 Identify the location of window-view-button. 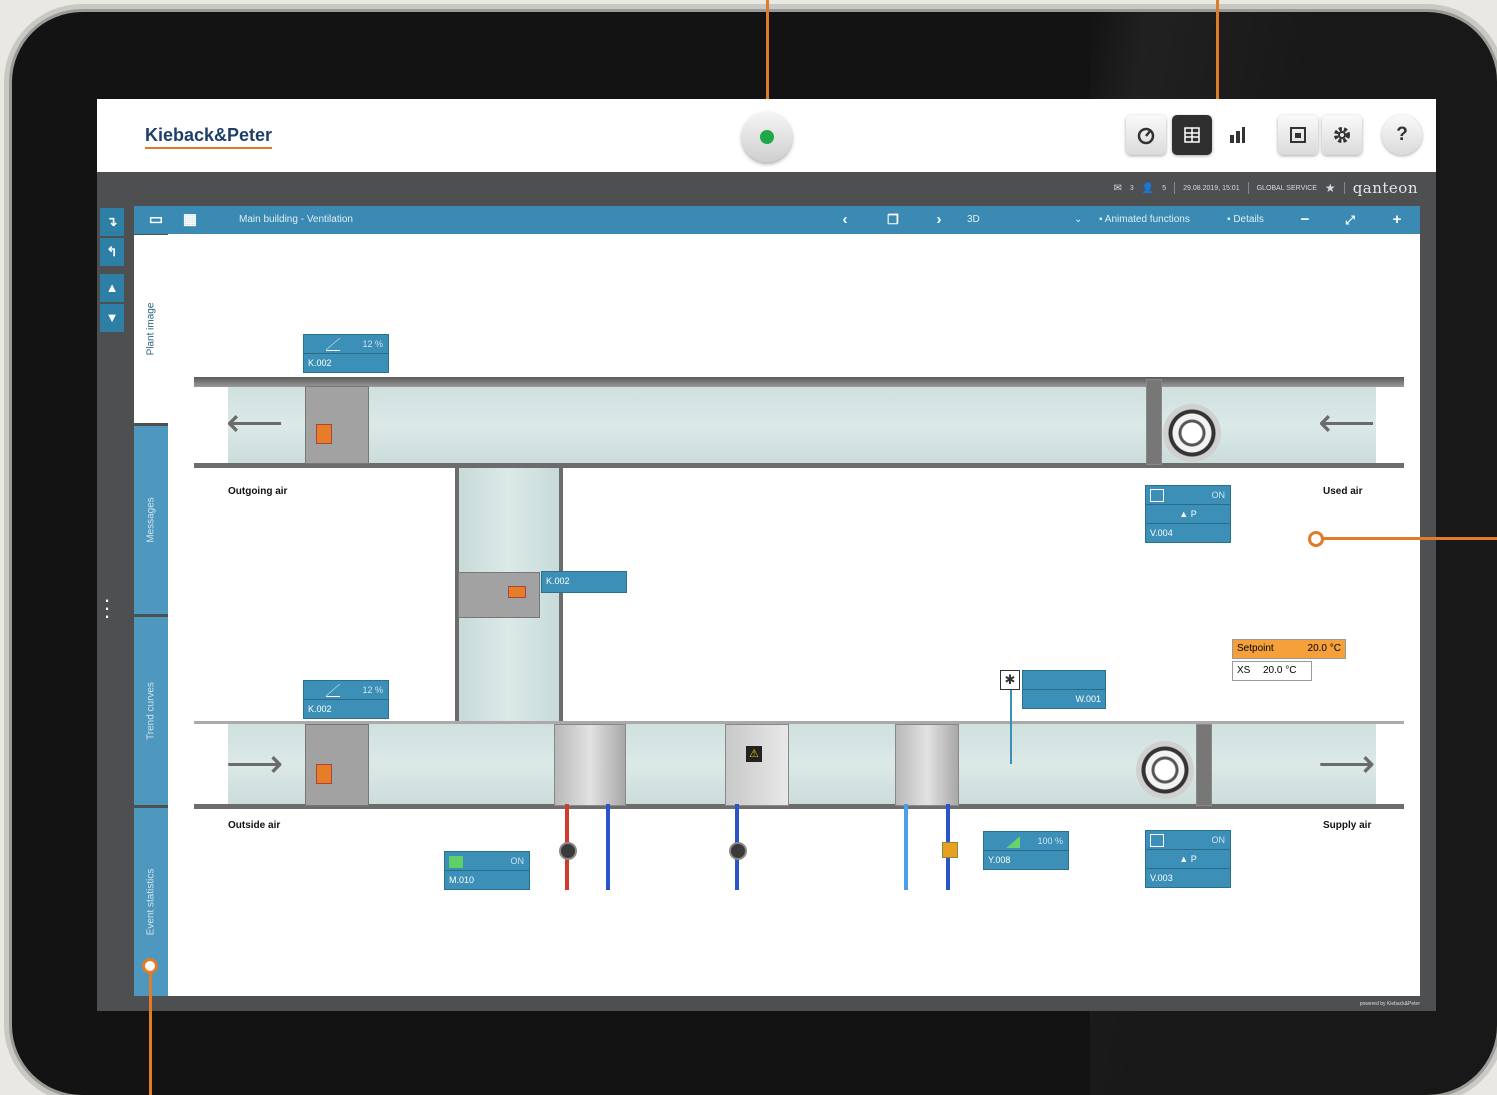
(1298, 135).